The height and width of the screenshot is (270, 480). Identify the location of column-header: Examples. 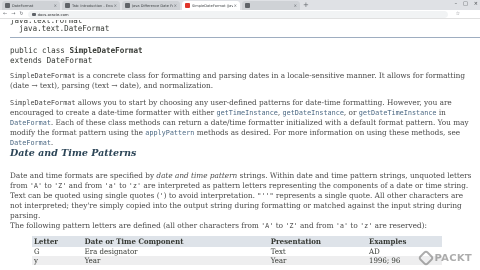
(404, 241).